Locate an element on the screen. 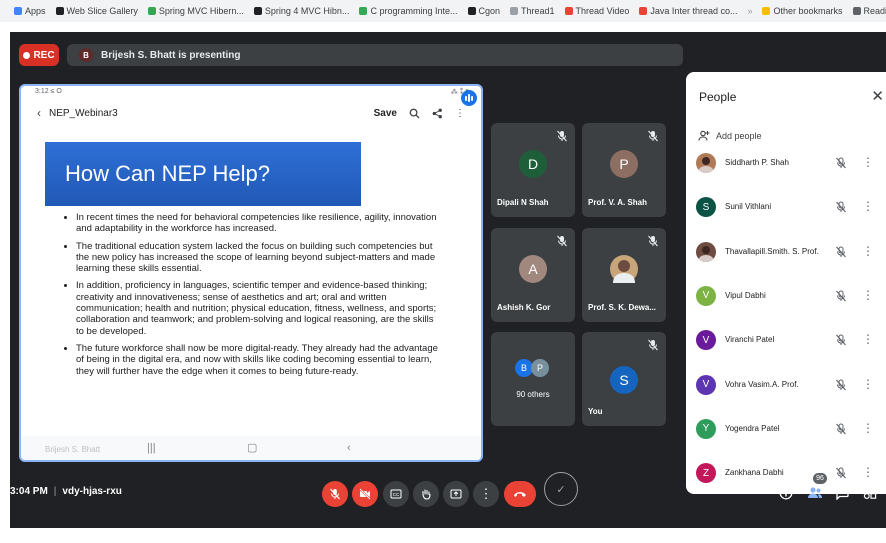 This screenshot has width=886, height=543. present-button is located at coordinates (456, 494).